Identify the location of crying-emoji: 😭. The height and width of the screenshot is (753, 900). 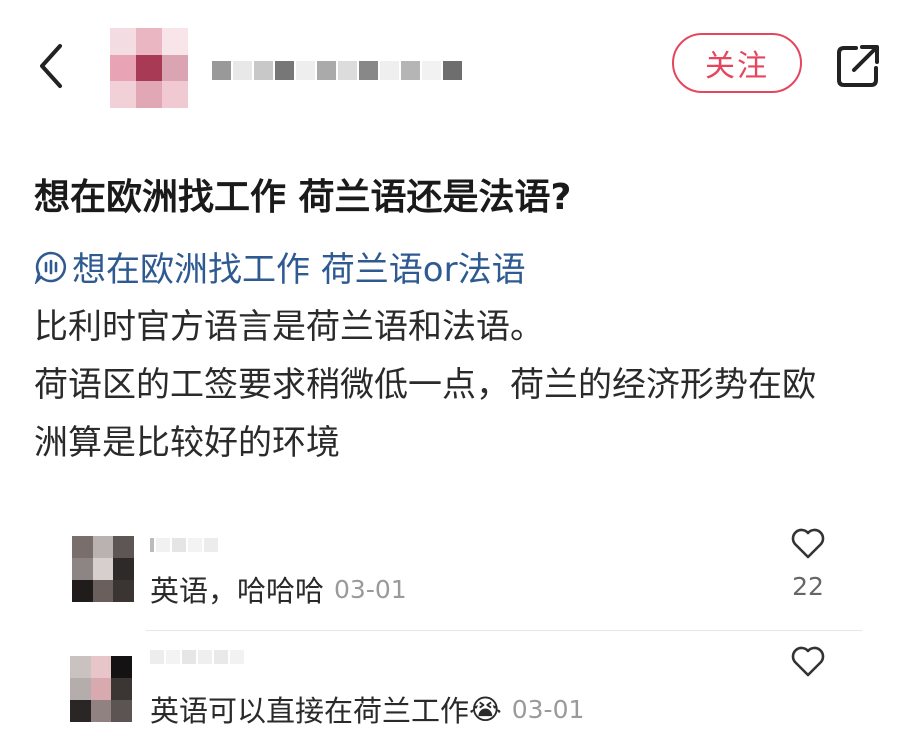
(485, 709).